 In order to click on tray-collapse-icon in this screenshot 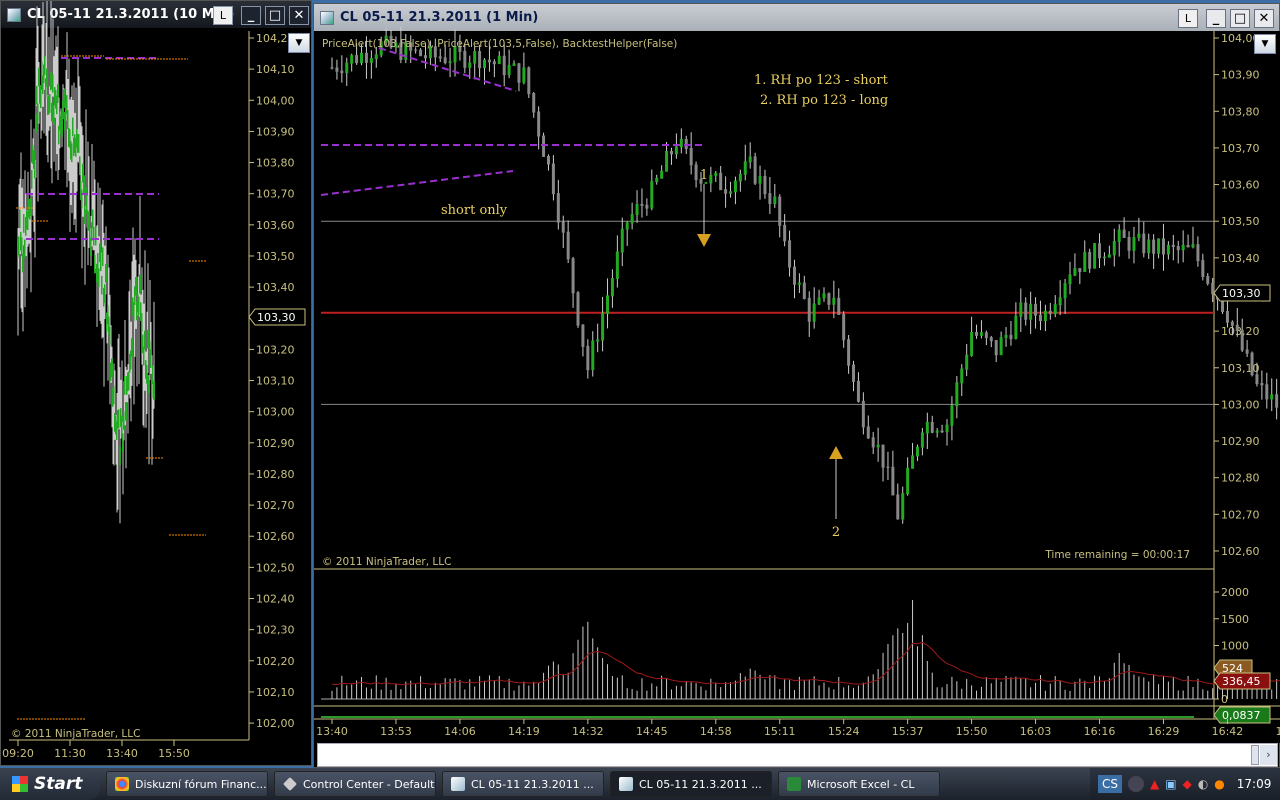, I will do `click(1136, 784)`.